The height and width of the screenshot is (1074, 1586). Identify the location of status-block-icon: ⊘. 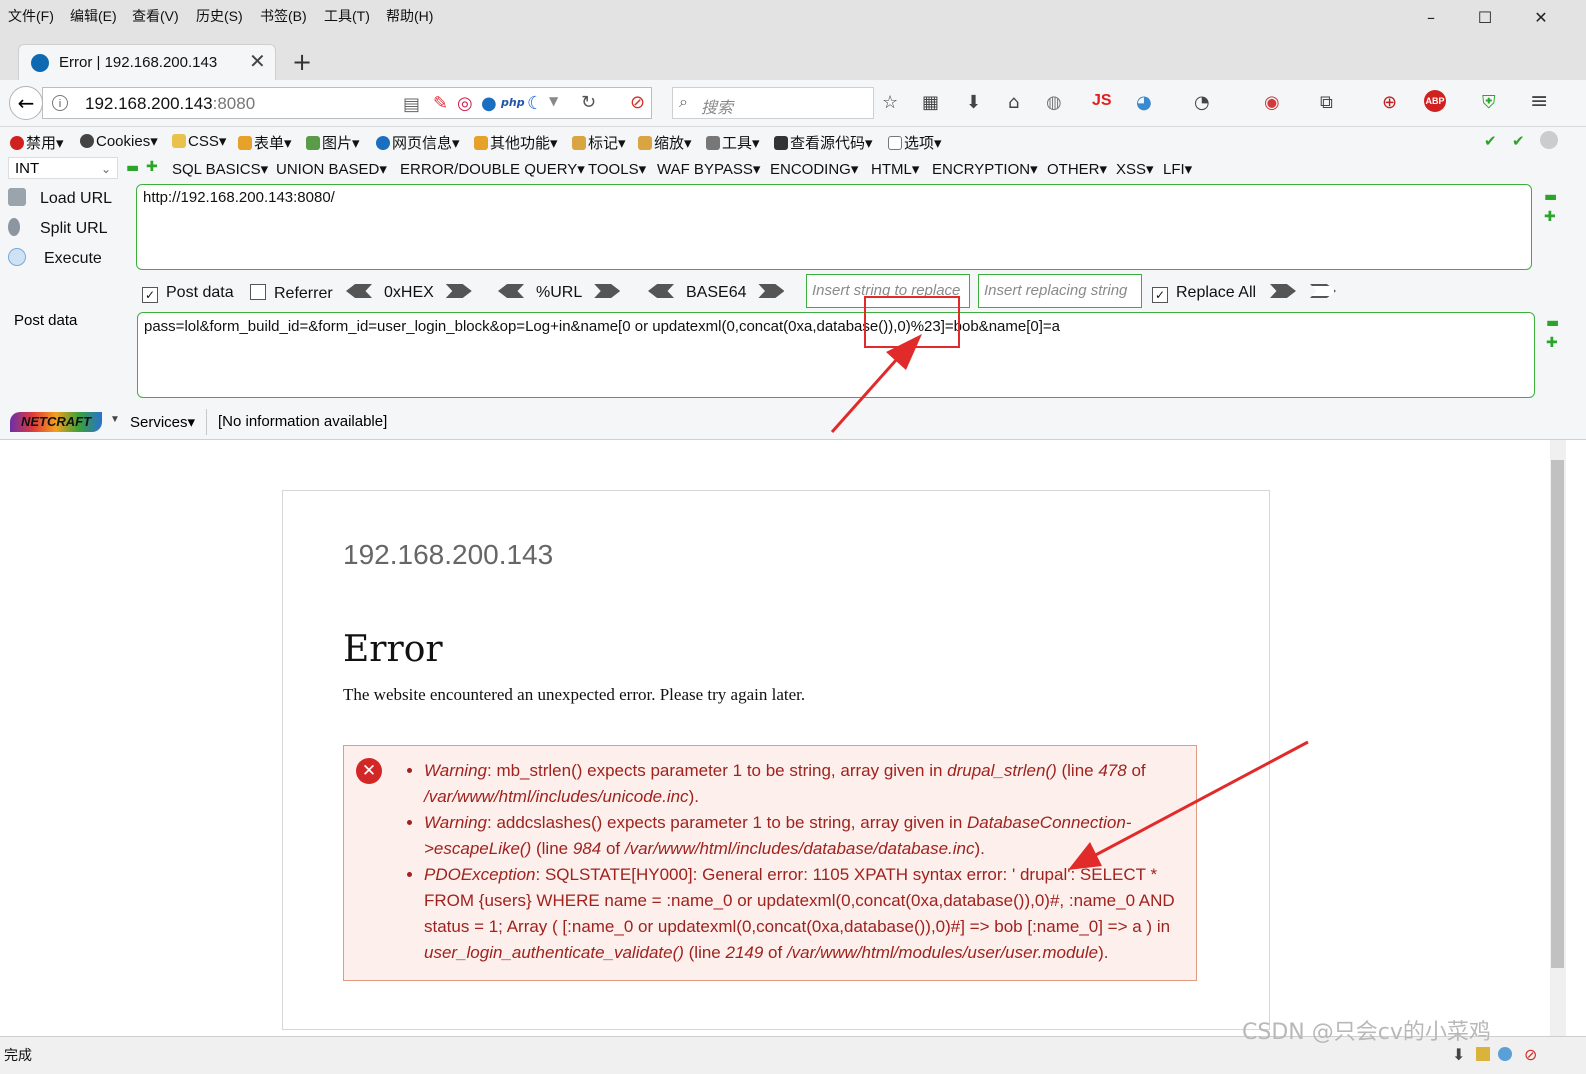
(1530, 1054).